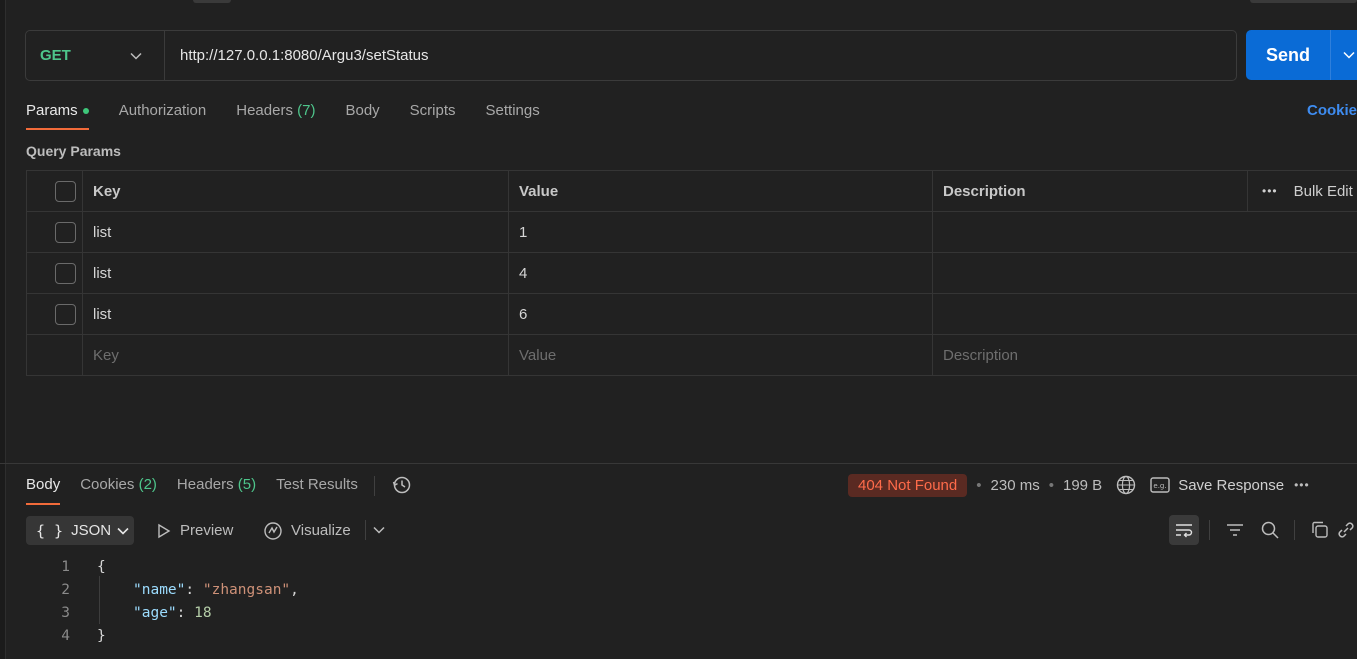 The height and width of the screenshot is (659, 1357). I want to click on tab-response-headers: Headers (5), so click(216, 489).